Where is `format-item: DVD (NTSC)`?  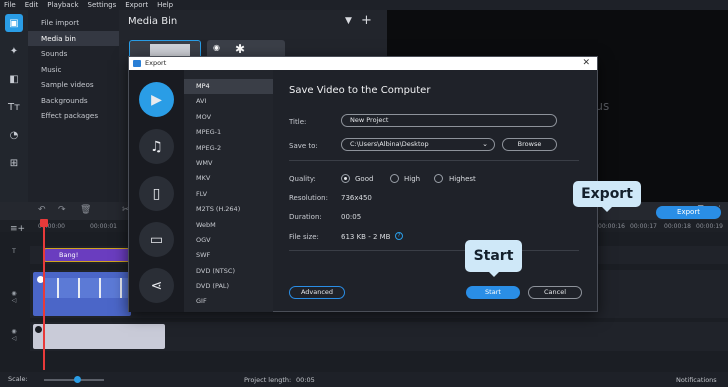 format-item: DVD (NTSC) is located at coordinates (228, 271).